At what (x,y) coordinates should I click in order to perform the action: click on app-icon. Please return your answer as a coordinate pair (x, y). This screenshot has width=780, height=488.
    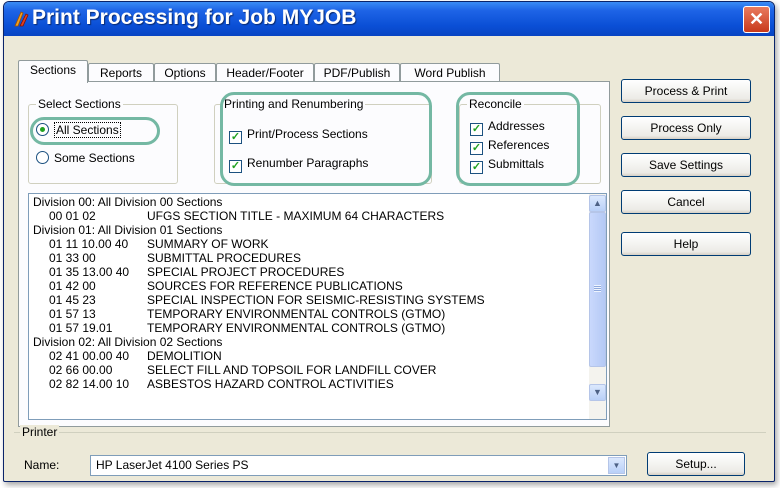
    Looking at the image, I should click on (21, 19).